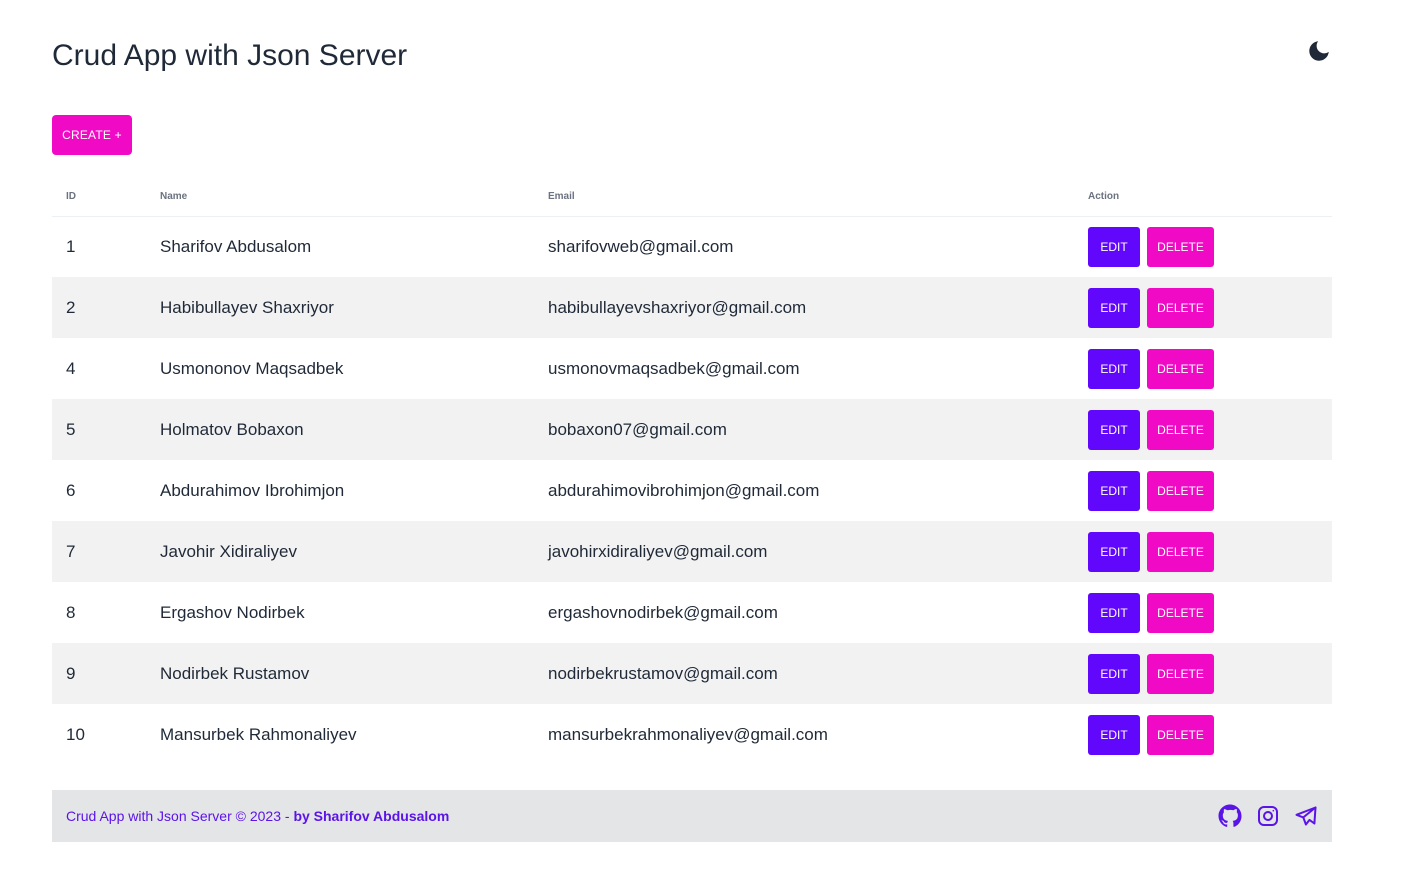 This screenshot has width=1404, height=884. What do you see at coordinates (1104, 197) in the screenshot?
I see `column-header-action: Action` at bounding box center [1104, 197].